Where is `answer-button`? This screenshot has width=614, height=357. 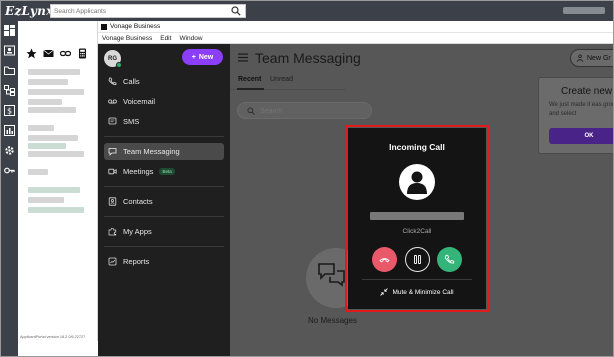
answer-button is located at coordinates (449, 259).